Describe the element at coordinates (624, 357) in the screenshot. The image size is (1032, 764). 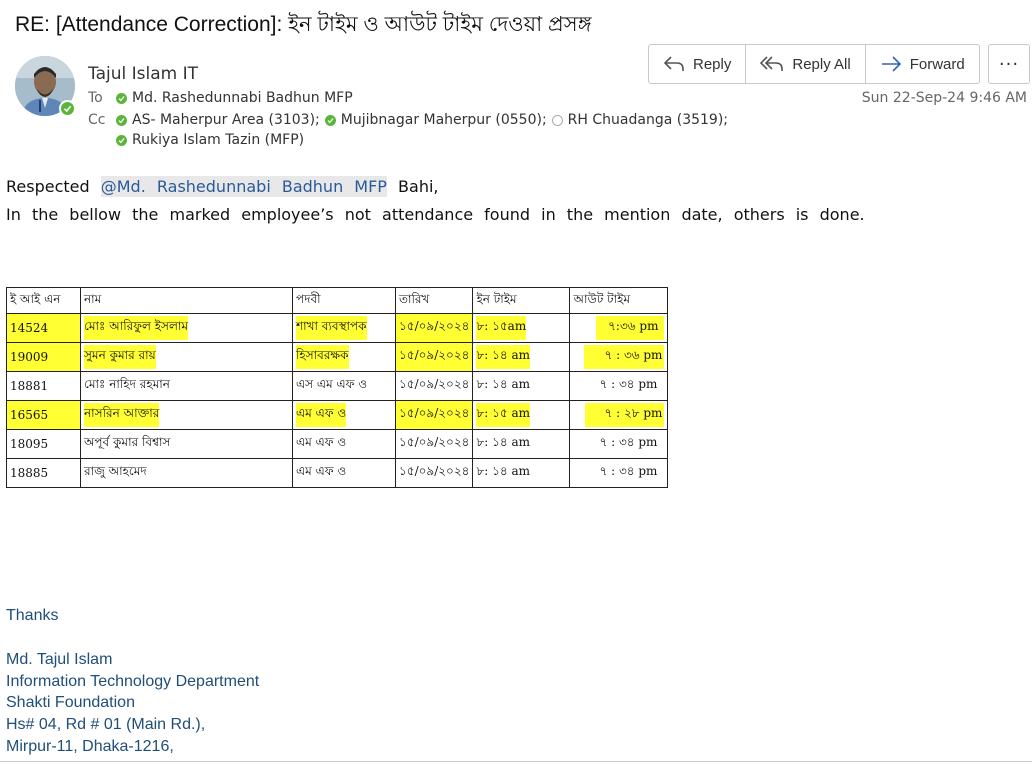
I see `cell-text: ৭ : ৩৬ pm` at that location.